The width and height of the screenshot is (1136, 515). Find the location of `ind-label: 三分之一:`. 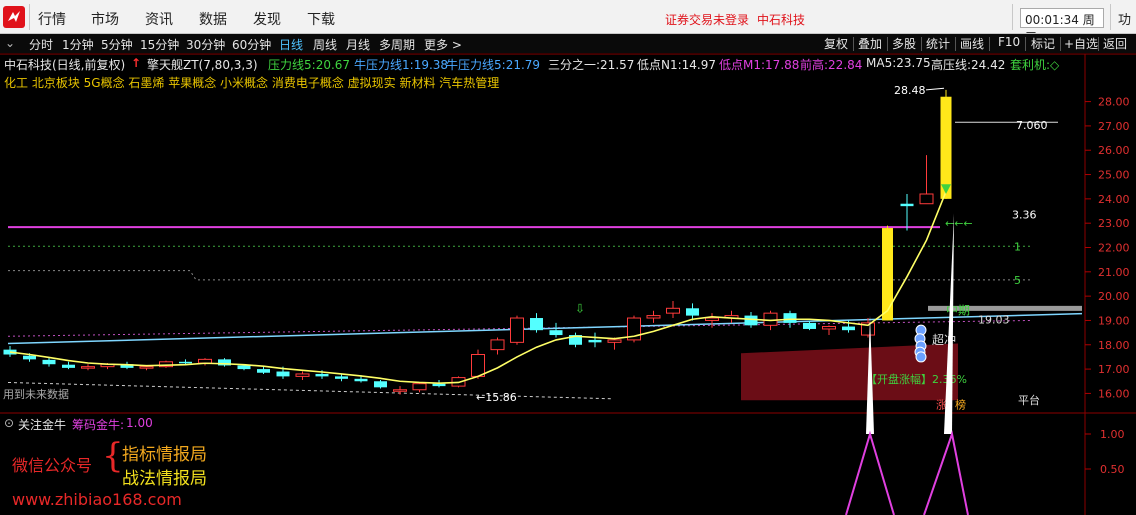

ind-label: 三分之一: is located at coordinates (574, 65).